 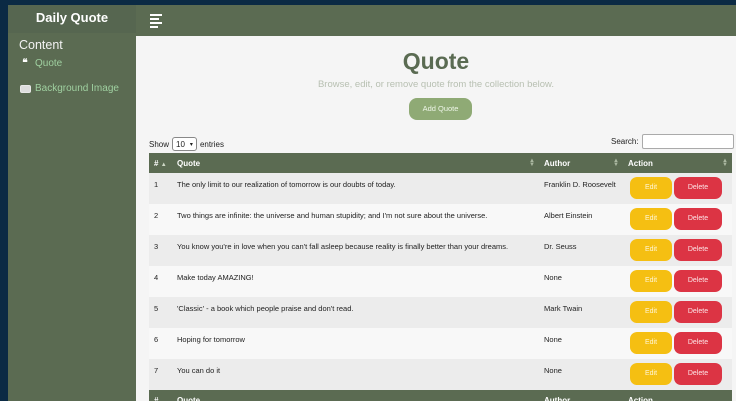 I want to click on search-input, so click(x=687, y=141).